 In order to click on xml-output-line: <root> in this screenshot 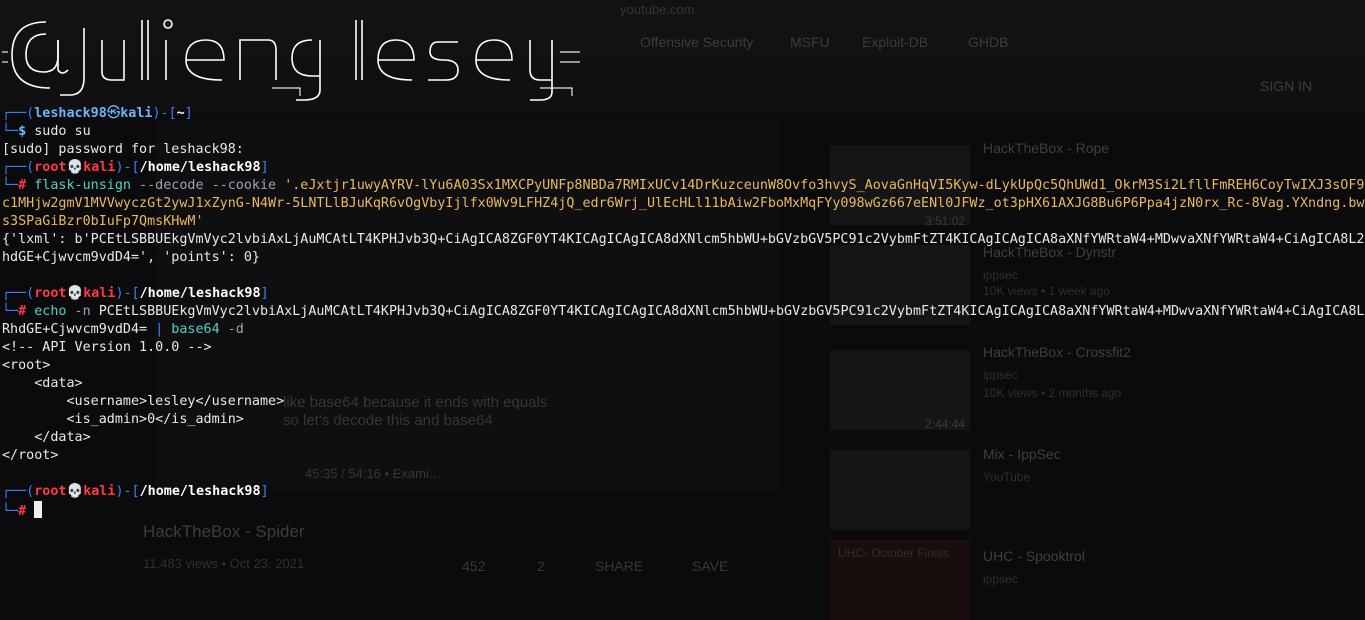, I will do `click(26, 365)`.